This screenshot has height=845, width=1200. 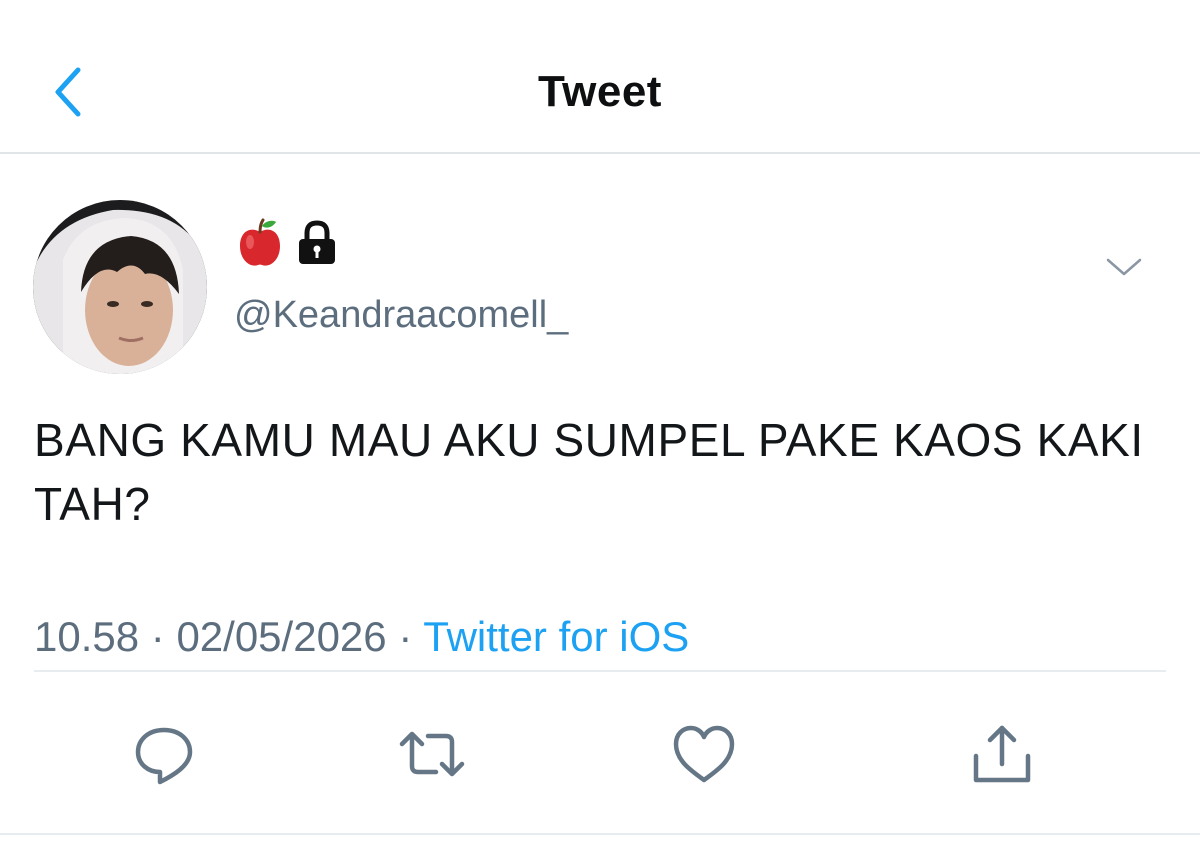 What do you see at coordinates (317, 243) in the screenshot?
I see `lock-icon` at bounding box center [317, 243].